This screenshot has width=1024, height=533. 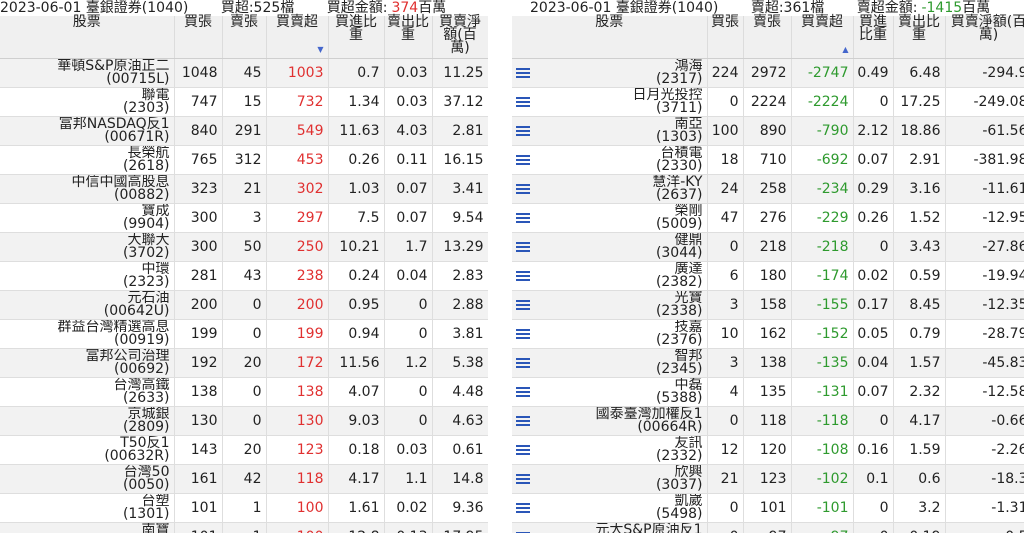 I want to click on table-row: 中信中國高股息 (00882) 323 21 302 1.03 0.07 3.41, so click(x=244, y=189).